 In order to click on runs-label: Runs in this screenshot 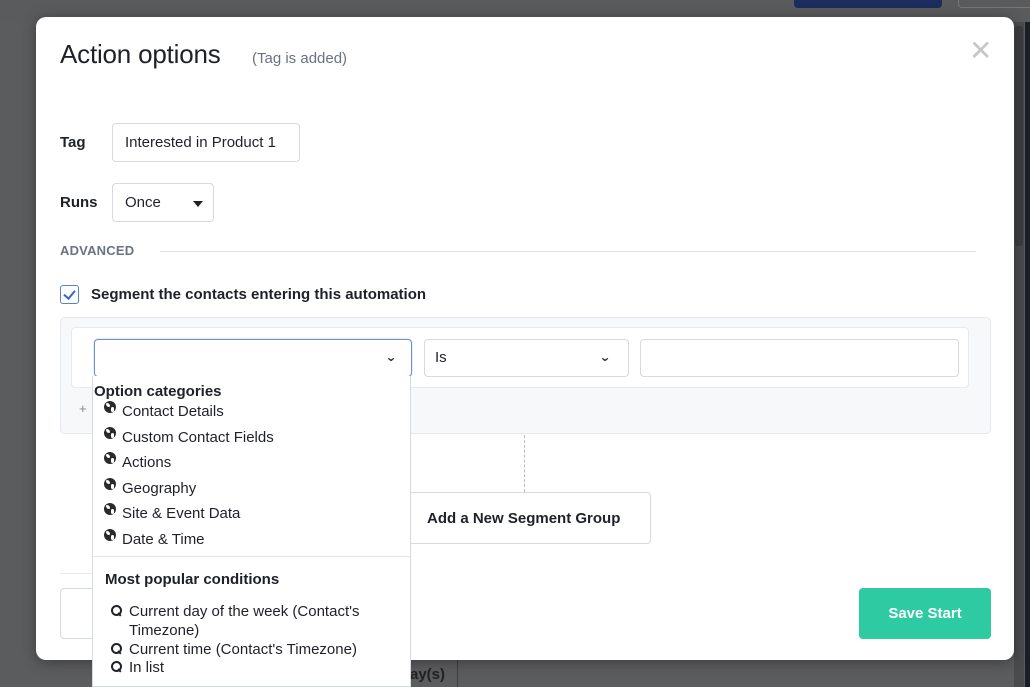, I will do `click(79, 202)`.